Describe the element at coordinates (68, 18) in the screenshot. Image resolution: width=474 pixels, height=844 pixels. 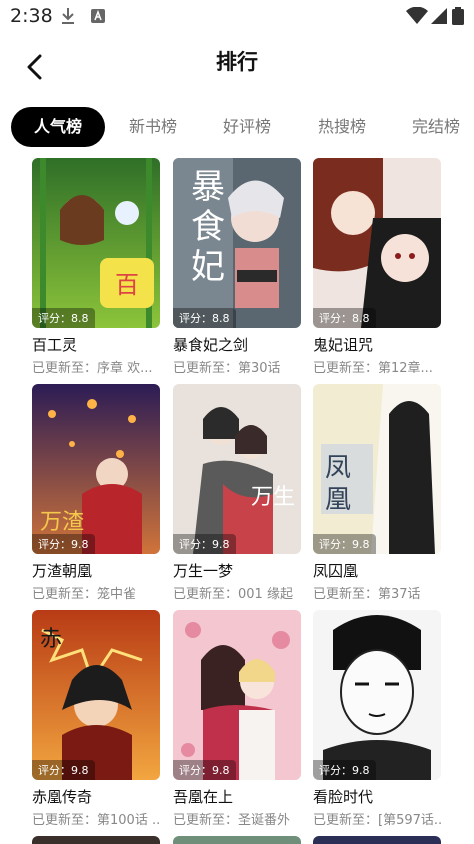
I see `download-icon` at that location.